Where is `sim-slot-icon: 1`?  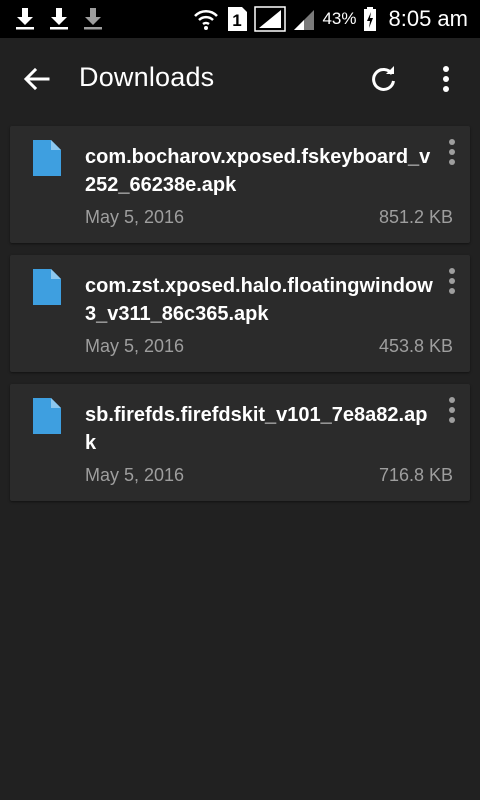
sim-slot-icon: 1 is located at coordinates (238, 19).